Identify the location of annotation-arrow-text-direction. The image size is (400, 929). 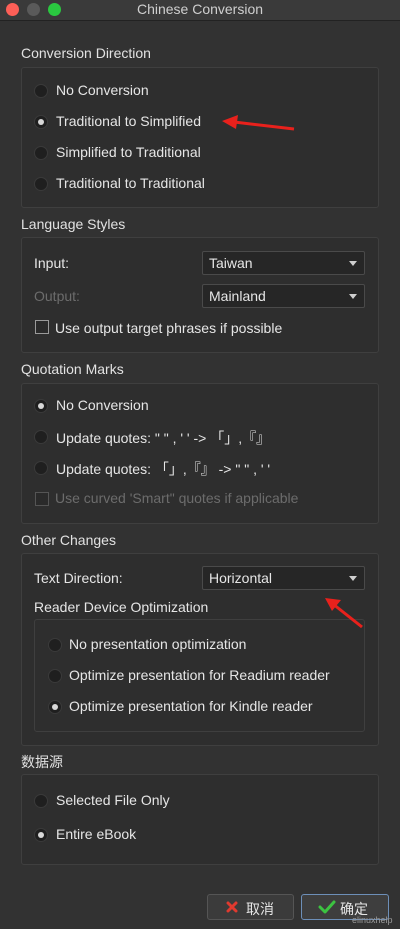
(344, 613).